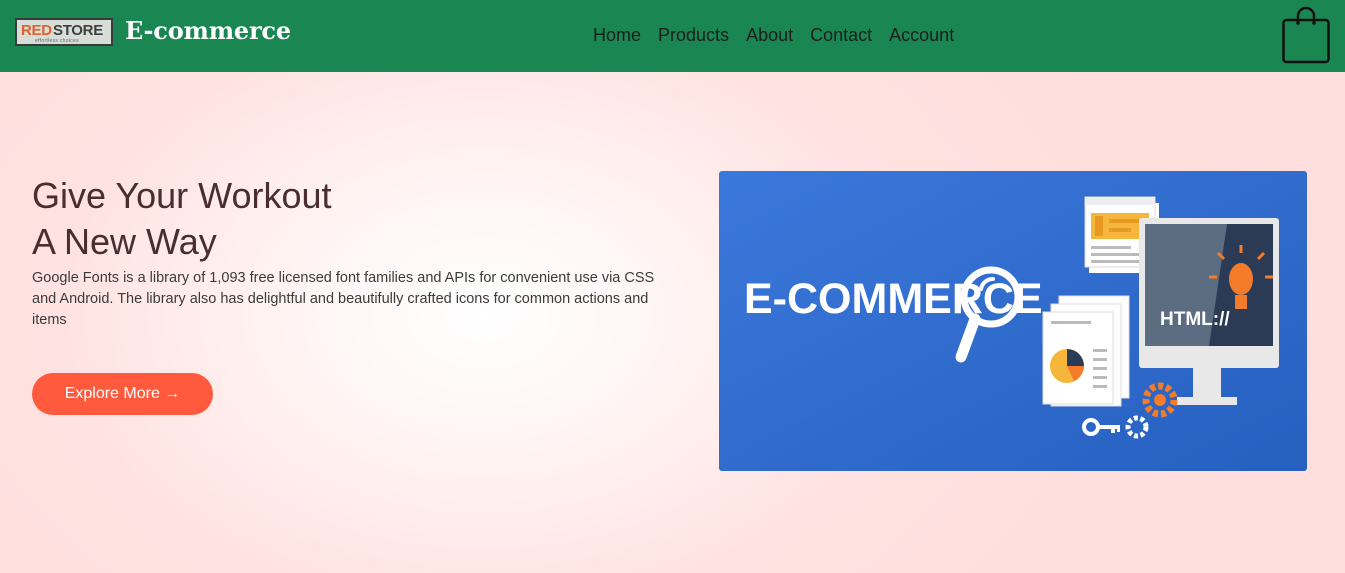 The height and width of the screenshot is (573, 1345). What do you see at coordinates (57, 41) in the screenshot?
I see `logo-tagline: effortless choices` at bounding box center [57, 41].